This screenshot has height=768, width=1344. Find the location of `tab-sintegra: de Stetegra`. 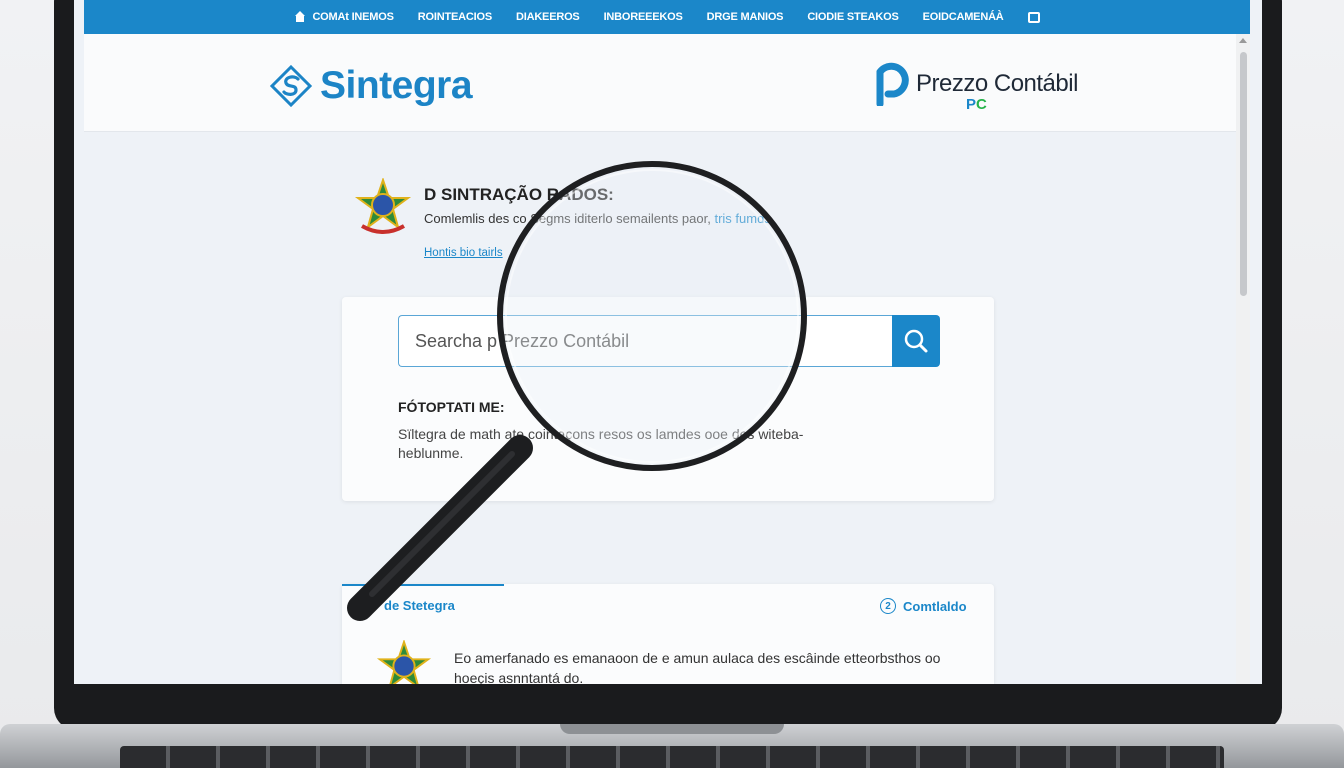

tab-sintegra: de Stetegra is located at coordinates (419, 605).